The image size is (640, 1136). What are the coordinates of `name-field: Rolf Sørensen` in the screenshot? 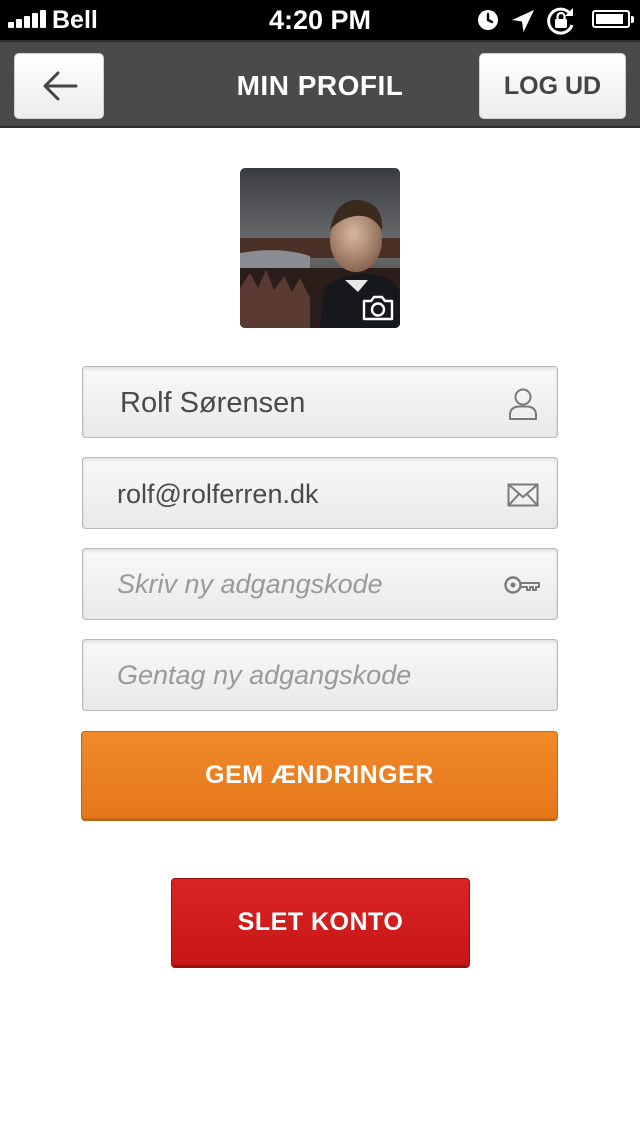 It's located at (320, 402).